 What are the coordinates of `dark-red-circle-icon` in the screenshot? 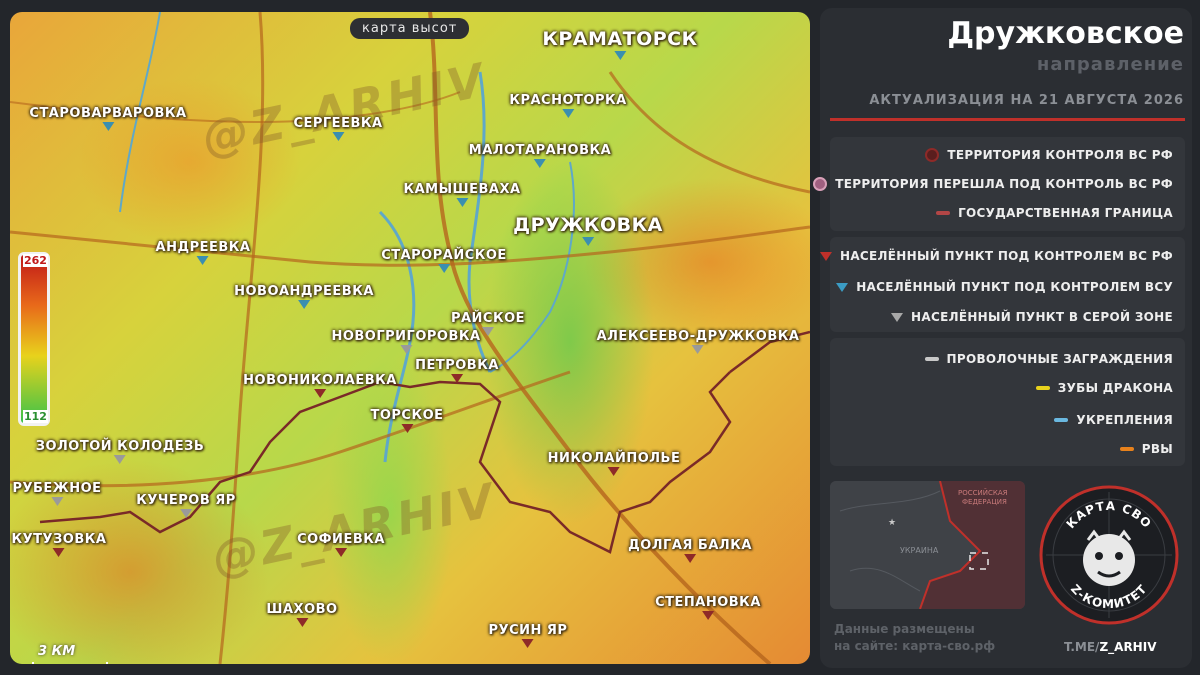 It's located at (932, 155).